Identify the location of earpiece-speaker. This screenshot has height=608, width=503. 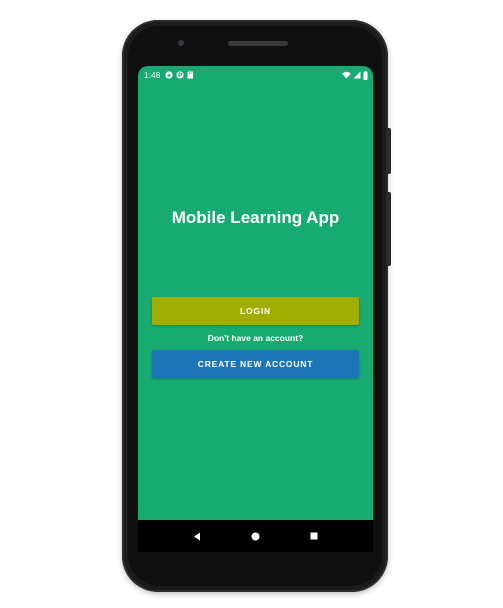
(258, 43).